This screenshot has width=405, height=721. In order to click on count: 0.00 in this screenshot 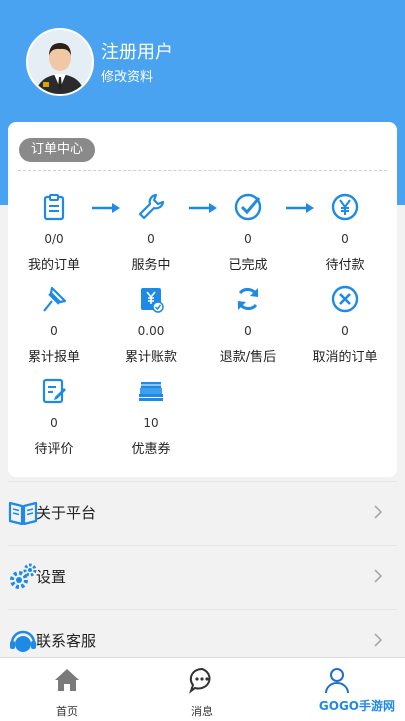, I will do `click(151, 331)`.